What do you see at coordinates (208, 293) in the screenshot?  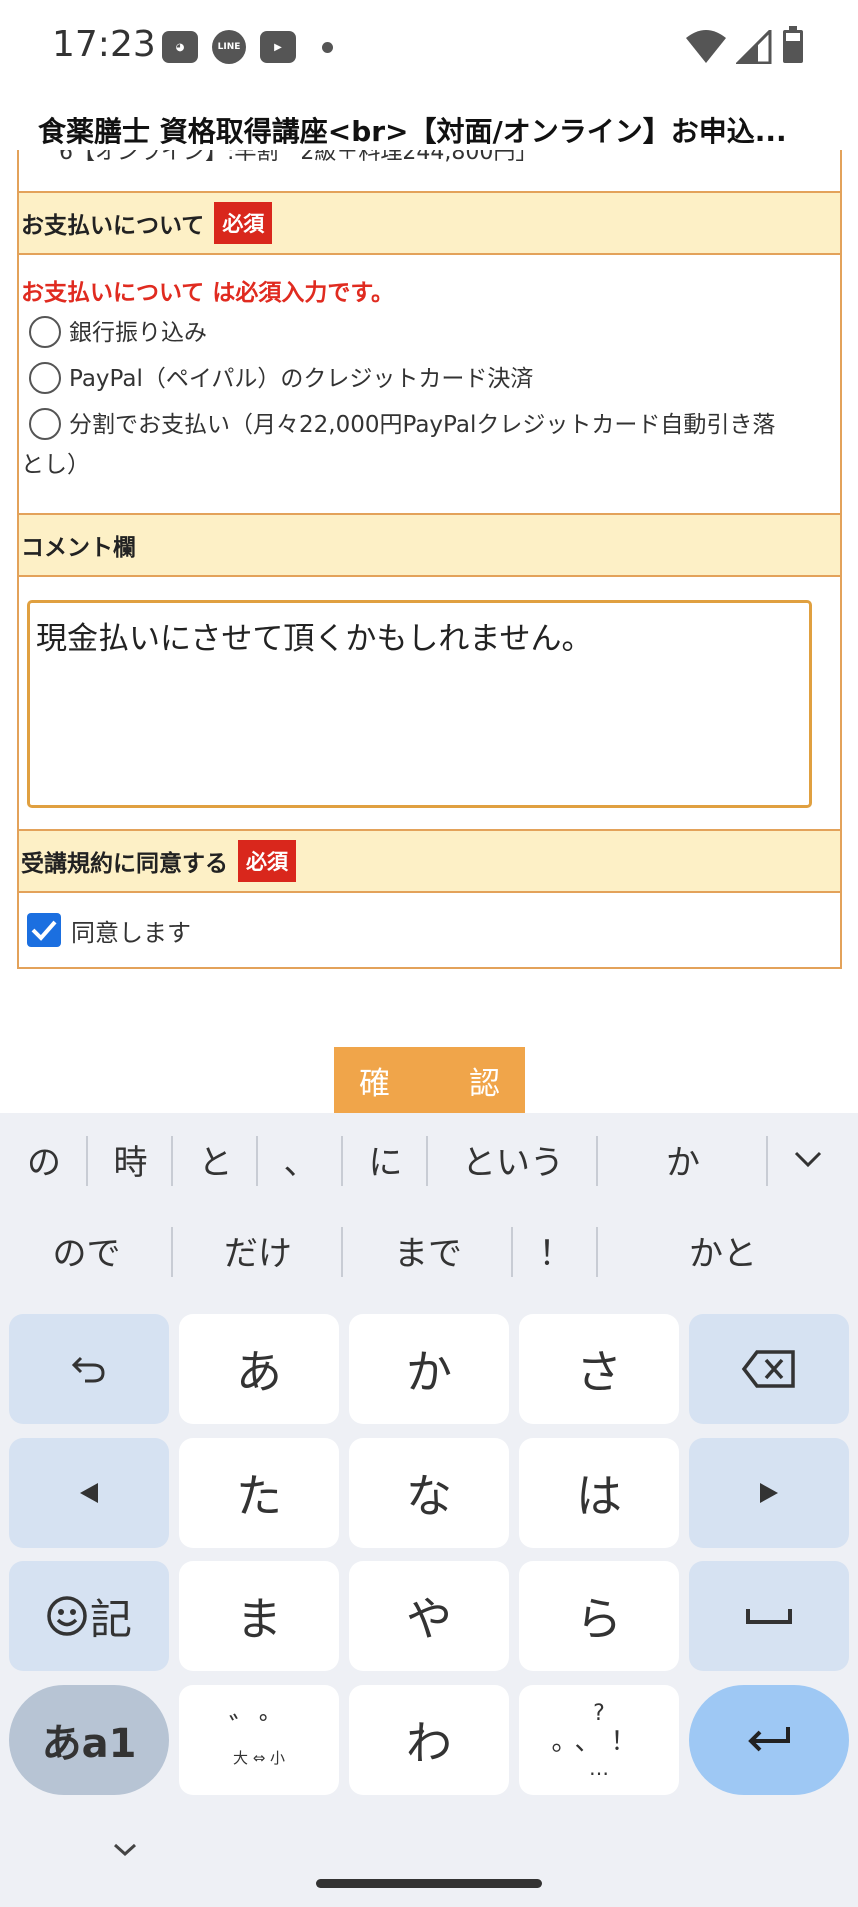 I see `payment-error-message: お支払いについて は必須入力です。` at bounding box center [208, 293].